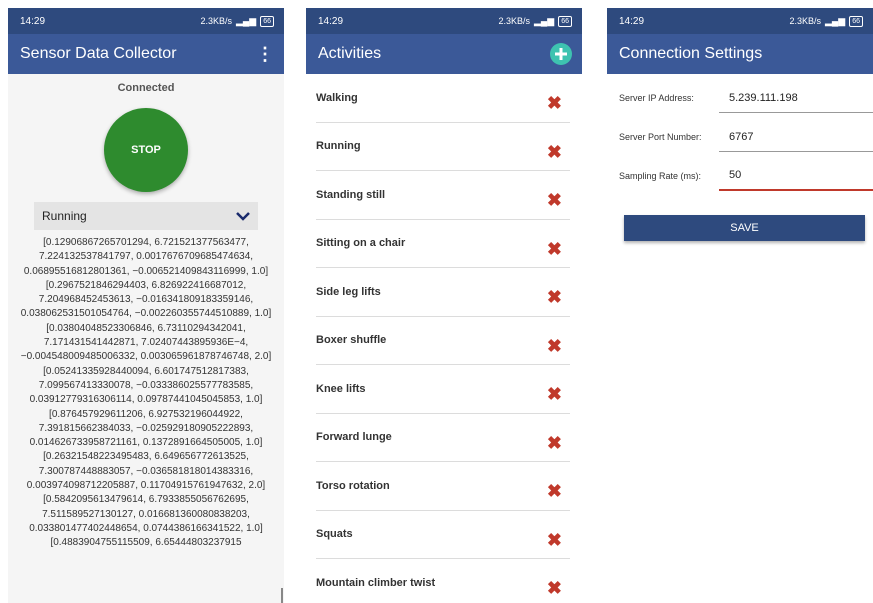 This screenshot has width=873, height=603. Describe the element at coordinates (443, 147) in the screenshot. I see `activity-list-item: Running ✖` at that location.